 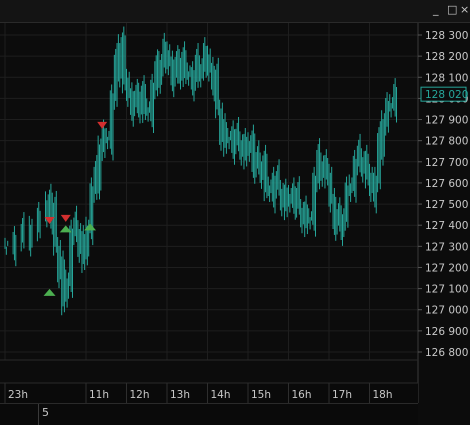 What do you see at coordinates (261, 395) in the screenshot?
I see `x-tick-label: 15h` at bounding box center [261, 395].